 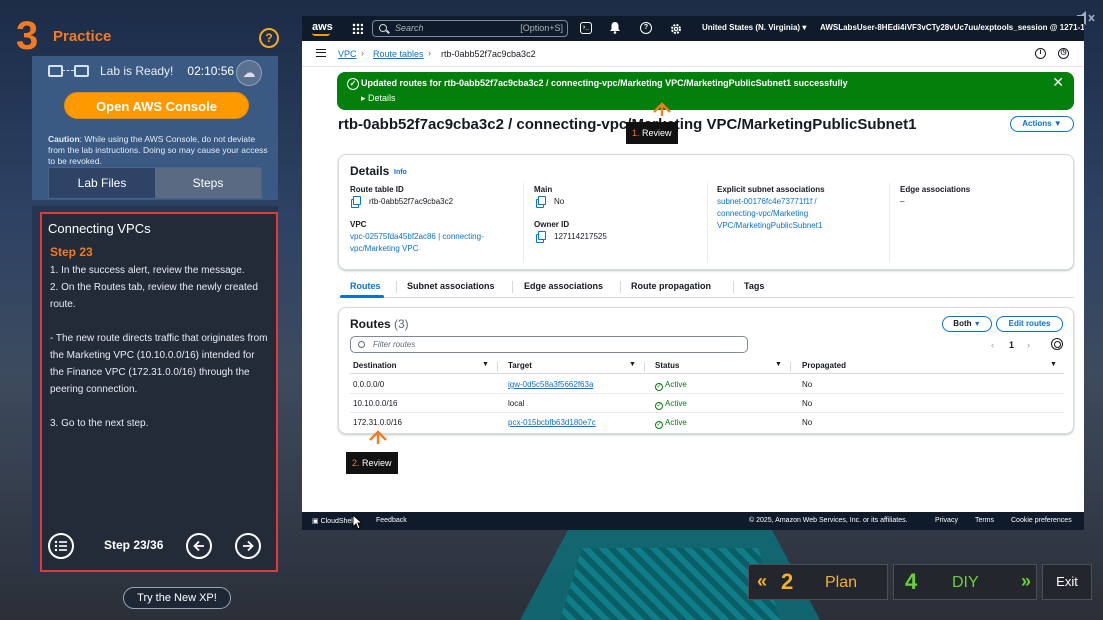 What do you see at coordinates (61, 546) in the screenshot?
I see `step-list-button` at bounding box center [61, 546].